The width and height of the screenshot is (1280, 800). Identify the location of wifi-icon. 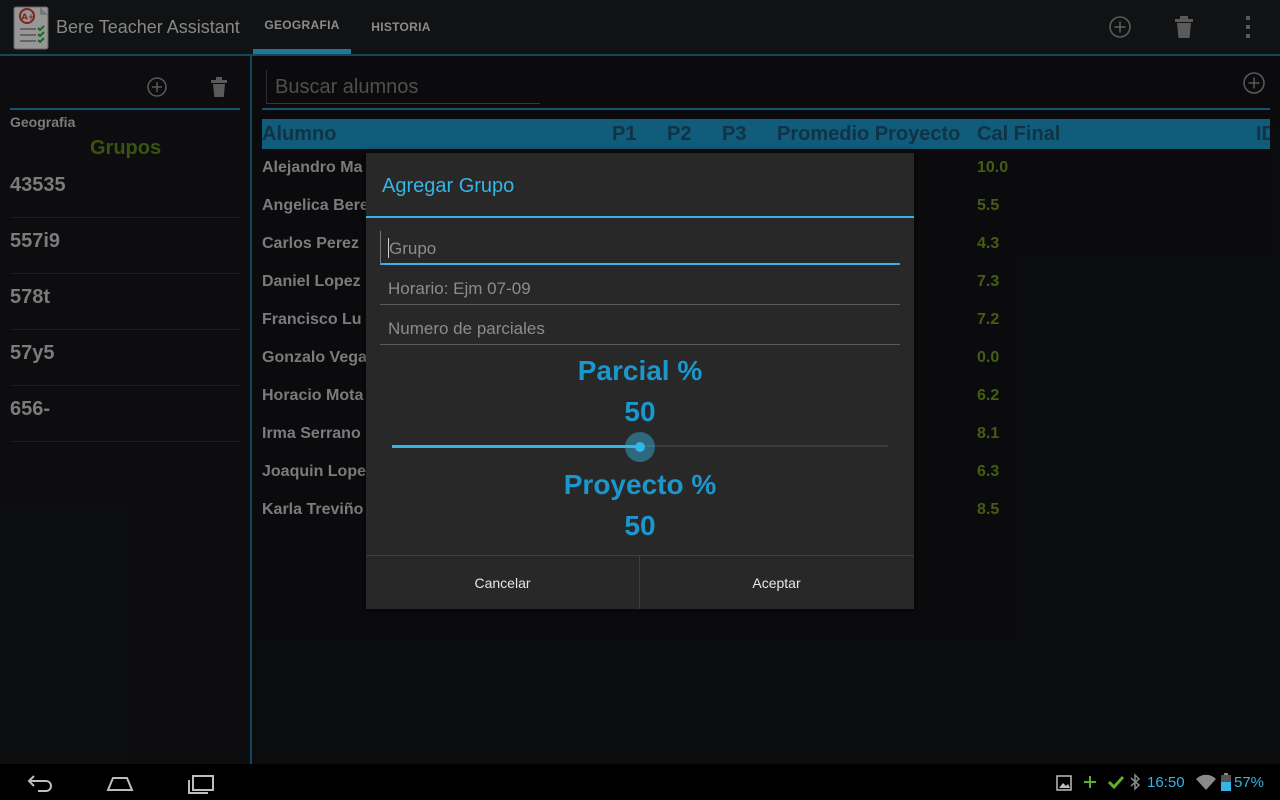
(1206, 782).